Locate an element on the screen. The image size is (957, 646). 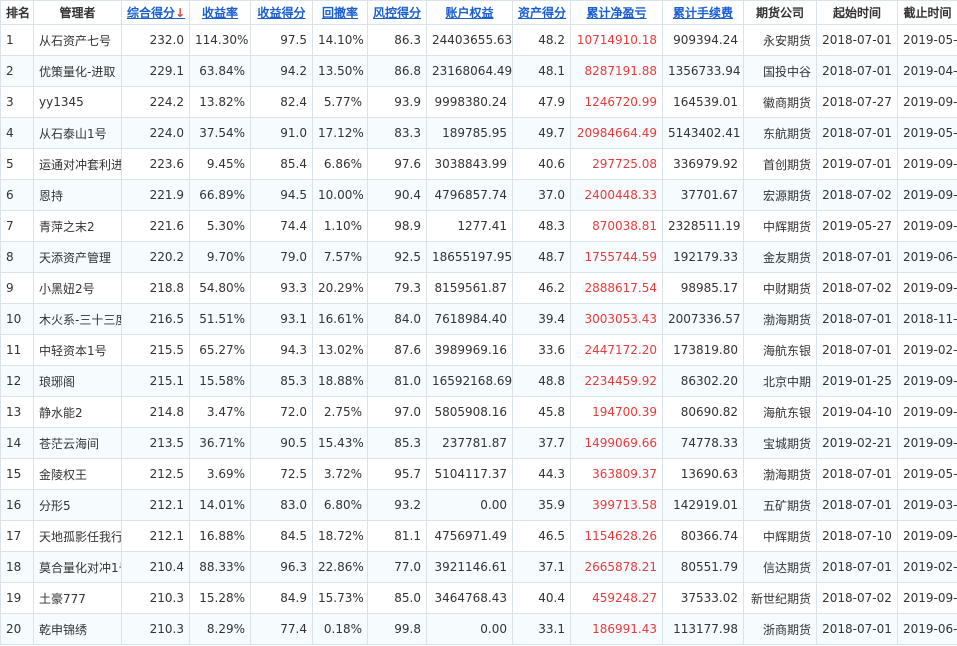
cell-cum-net-profit: 186991.43 is located at coordinates (616, 629).